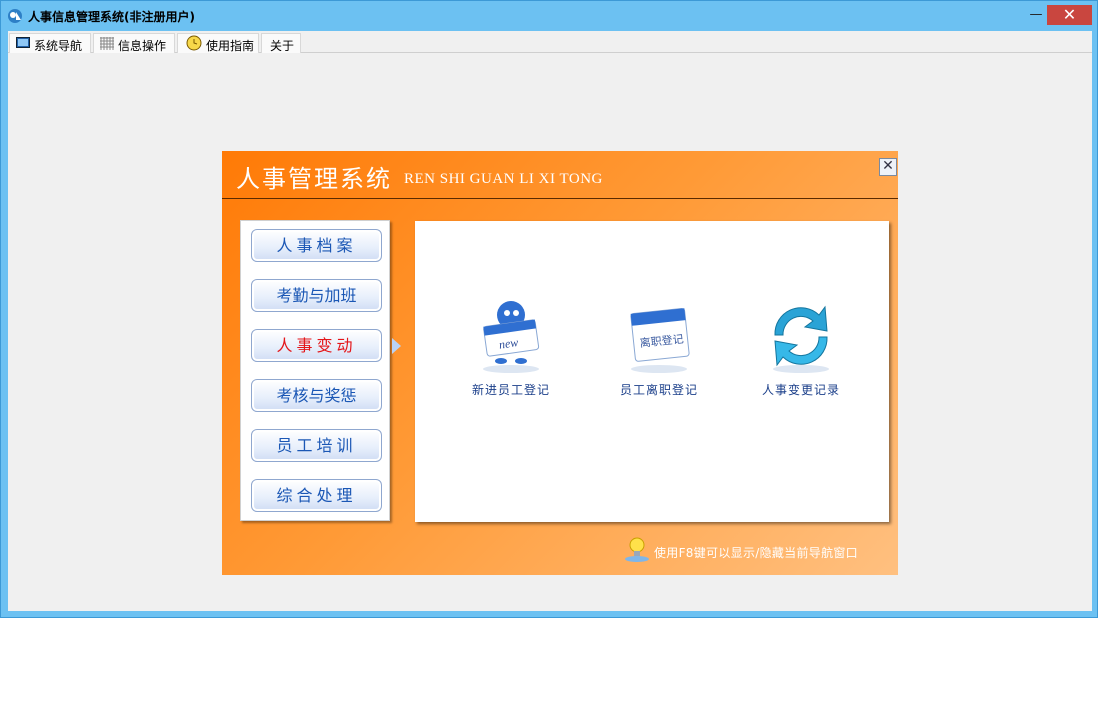 Image resolution: width=1098 pixels, height=722 pixels. Describe the element at coordinates (800, 390) in the screenshot. I see `item-label: 人事变更记录` at that location.